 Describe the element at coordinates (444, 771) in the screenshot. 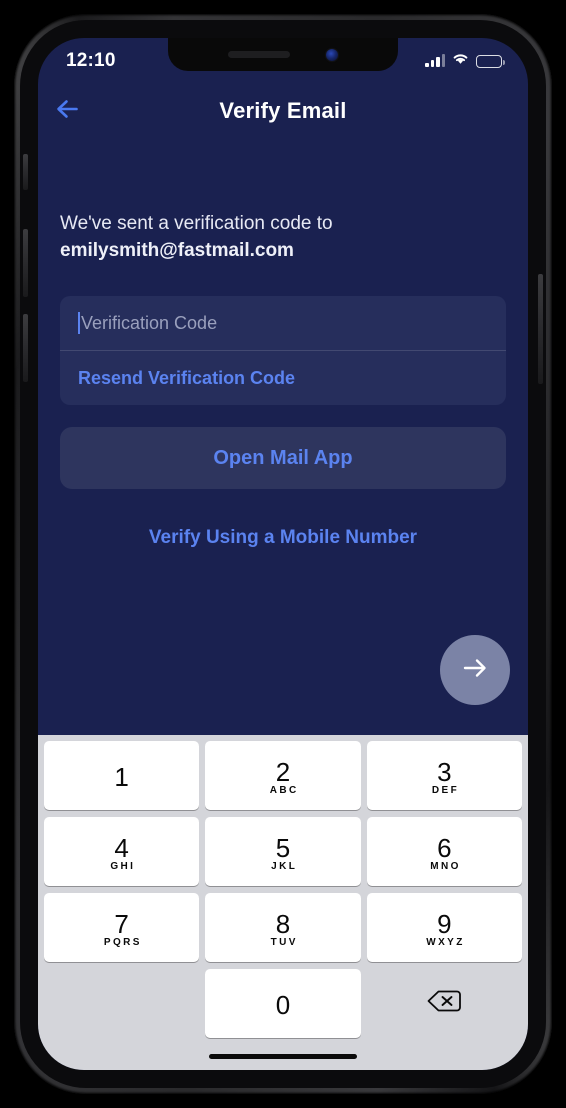

I see `key-digit: 3` at that location.